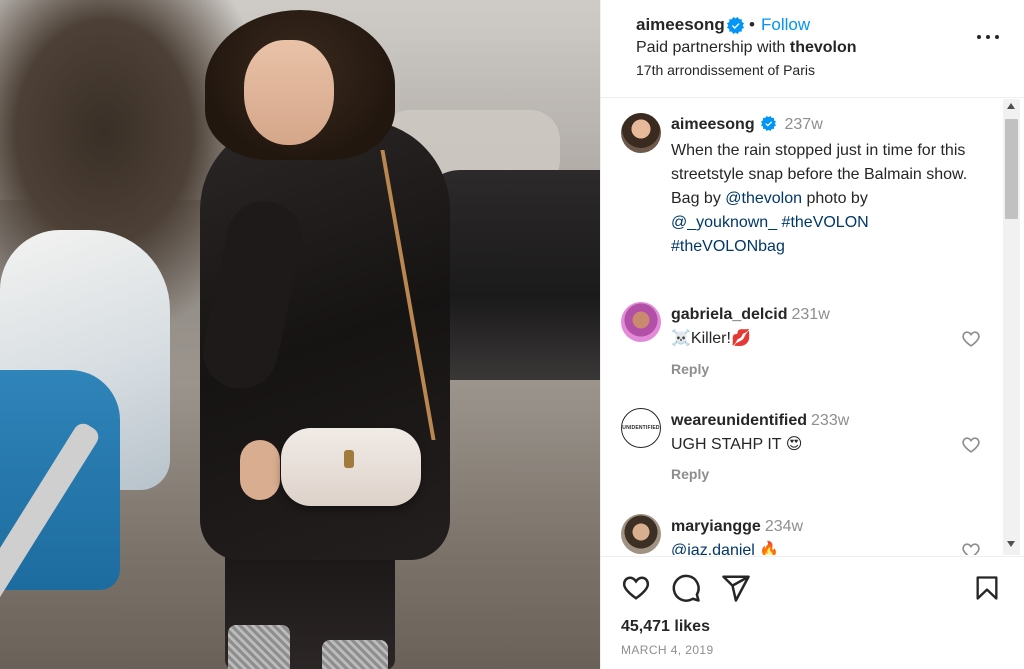 Image resolution: width=1024 pixels, height=669 pixels. I want to click on caption-text: photo by, so click(835, 198).